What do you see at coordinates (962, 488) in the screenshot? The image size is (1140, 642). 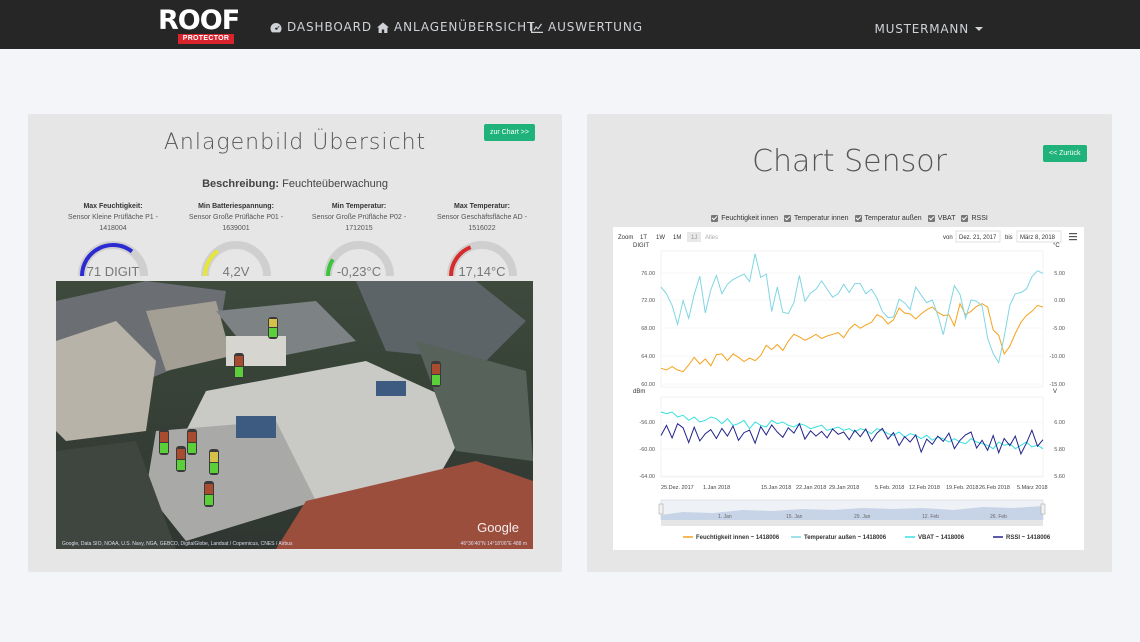 I see `x-tick-label: 19.Feb. 2018` at bounding box center [962, 488].